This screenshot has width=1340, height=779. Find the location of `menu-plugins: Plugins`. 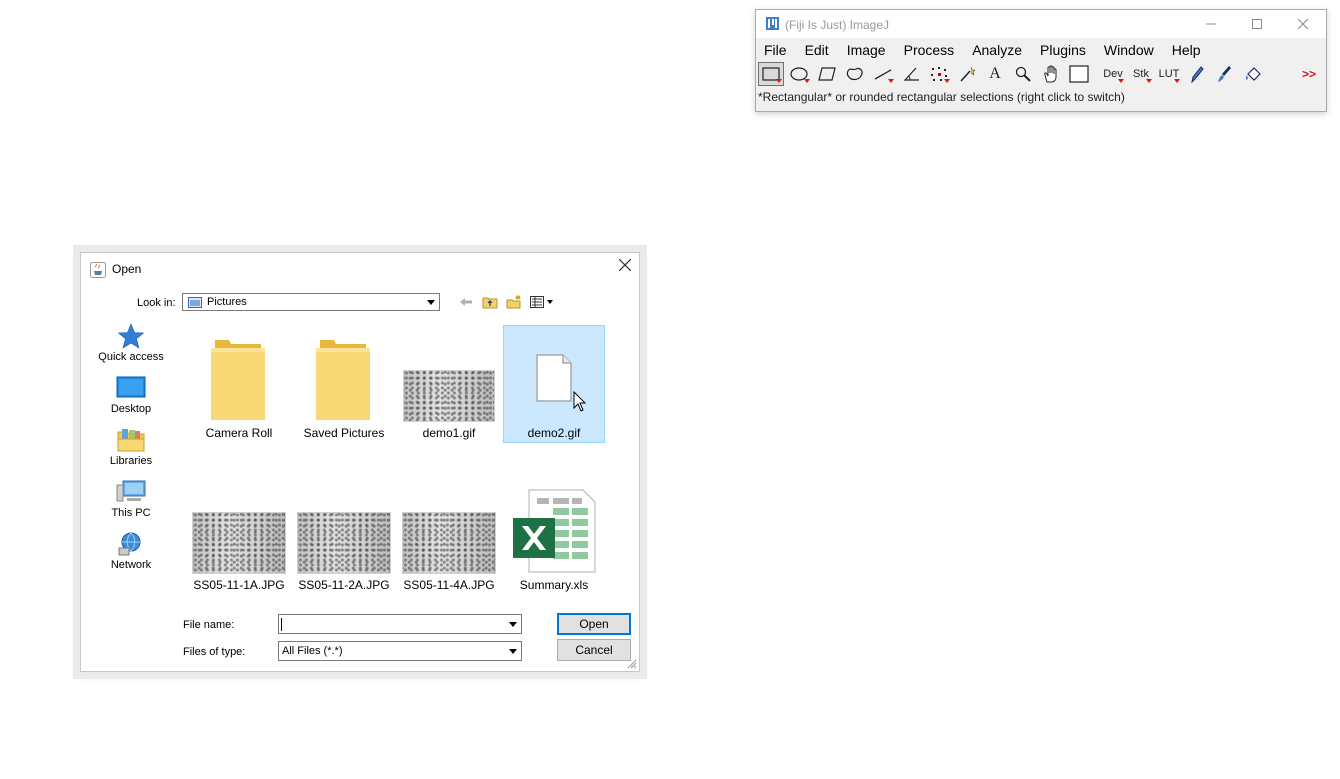

menu-plugins: Plugins is located at coordinates (1063, 50).